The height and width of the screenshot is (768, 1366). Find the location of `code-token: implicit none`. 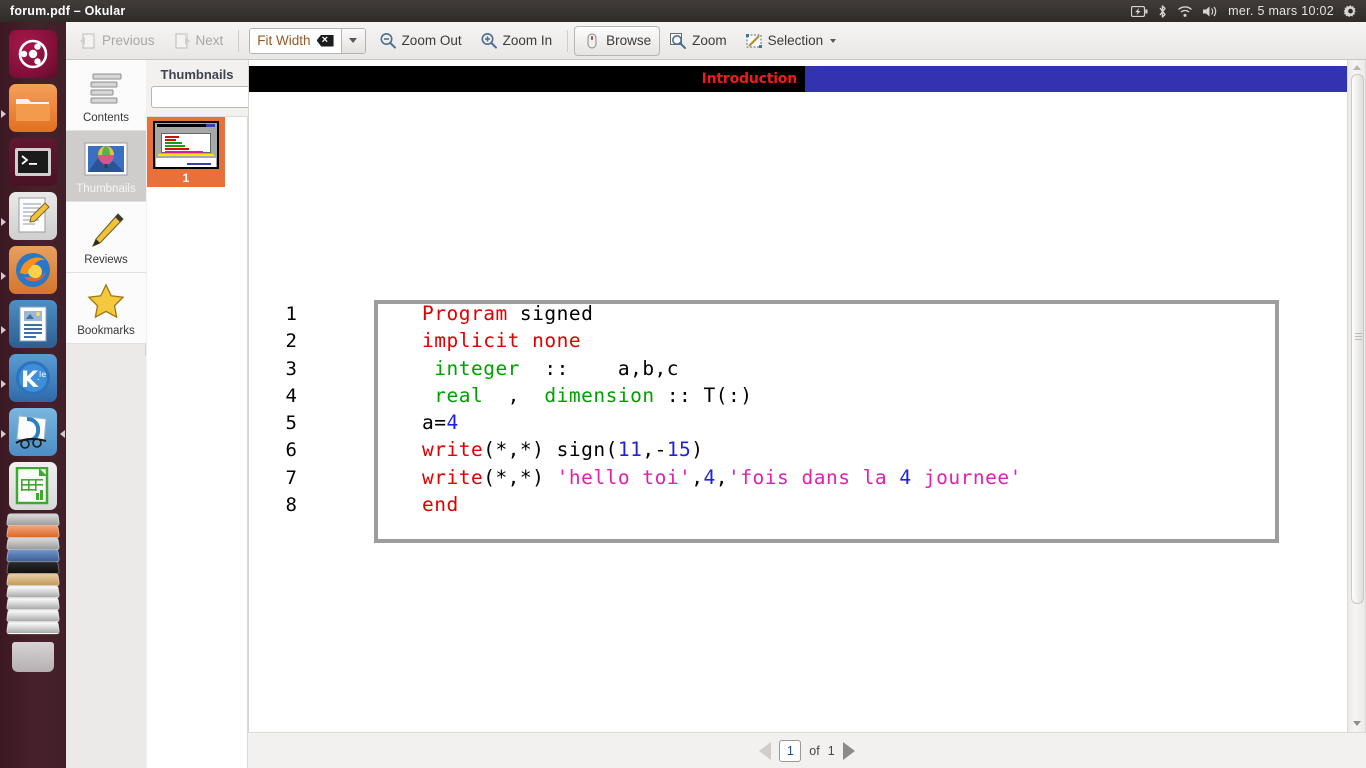

code-token: implicit none is located at coordinates (502, 341).